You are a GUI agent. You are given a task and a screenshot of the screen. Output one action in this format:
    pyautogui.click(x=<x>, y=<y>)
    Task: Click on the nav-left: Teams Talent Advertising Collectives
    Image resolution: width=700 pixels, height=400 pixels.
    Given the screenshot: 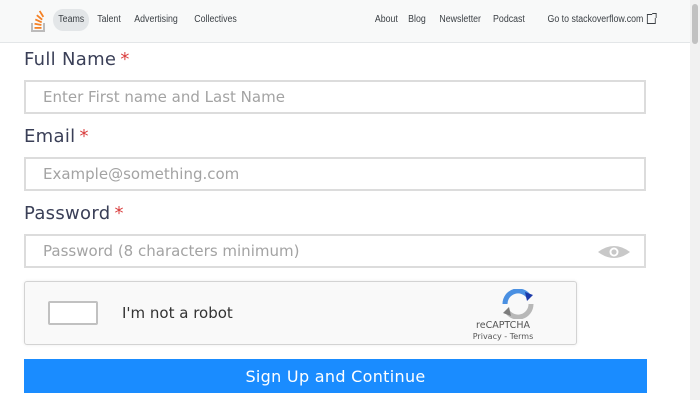 What is the action you would take?
    pyautogui.click(x=150, y=20)
    